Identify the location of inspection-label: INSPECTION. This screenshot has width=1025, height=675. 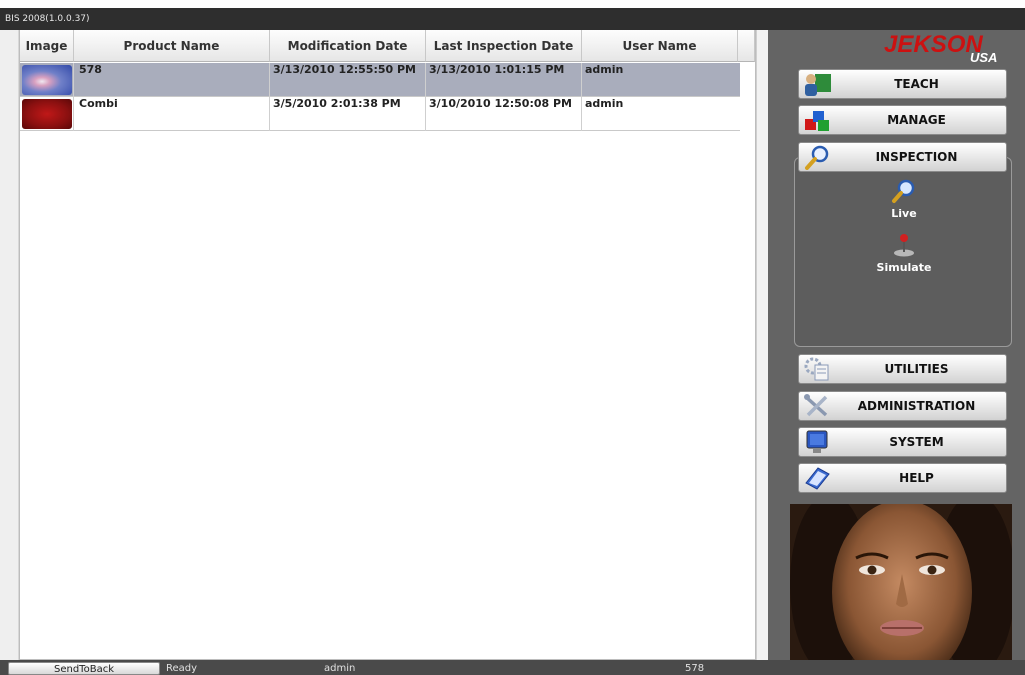
(916, 157).